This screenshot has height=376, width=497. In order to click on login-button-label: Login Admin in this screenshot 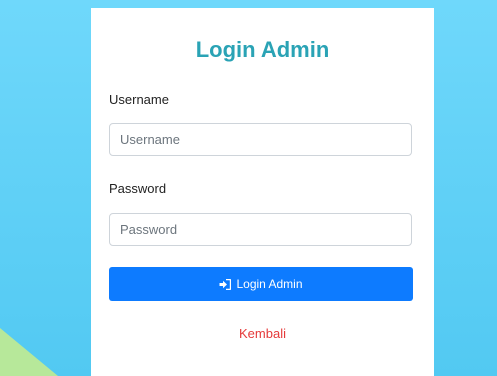, I will do `click(269, 284)`.